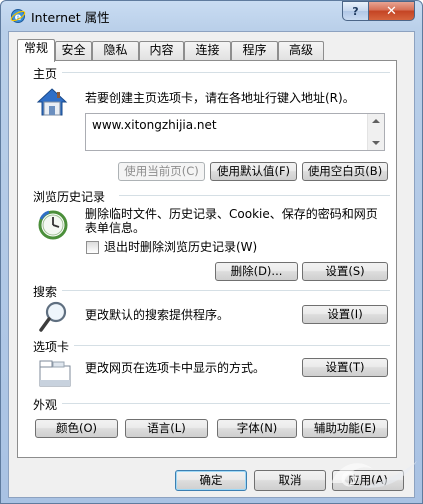 The image size is (423, 504). Describe the element at coordinates (73, 50) in the screenshot. I see `tab-security: 安全` at that location.